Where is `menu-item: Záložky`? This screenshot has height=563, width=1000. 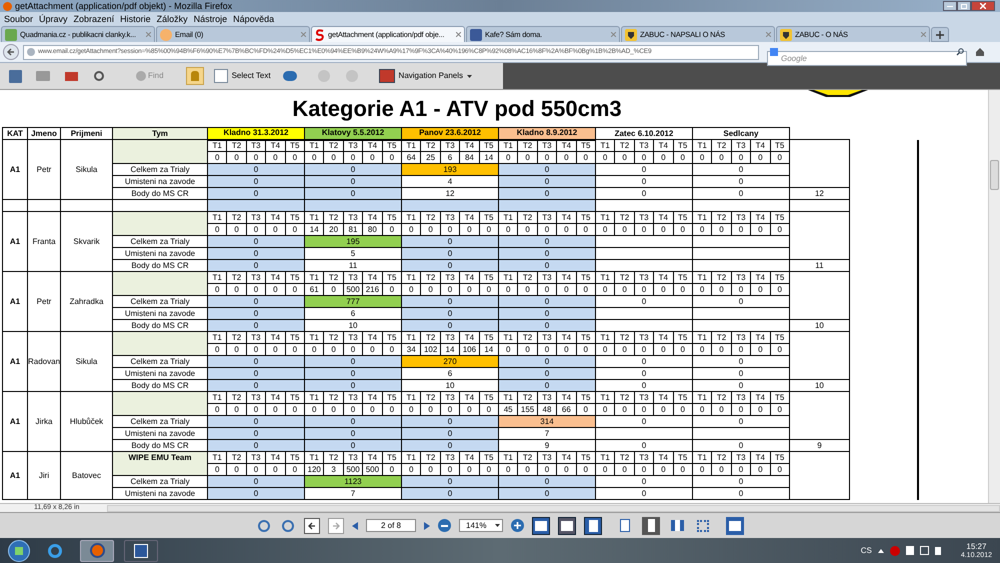
menu-item: Záložky is located at coordinates (172, 18).